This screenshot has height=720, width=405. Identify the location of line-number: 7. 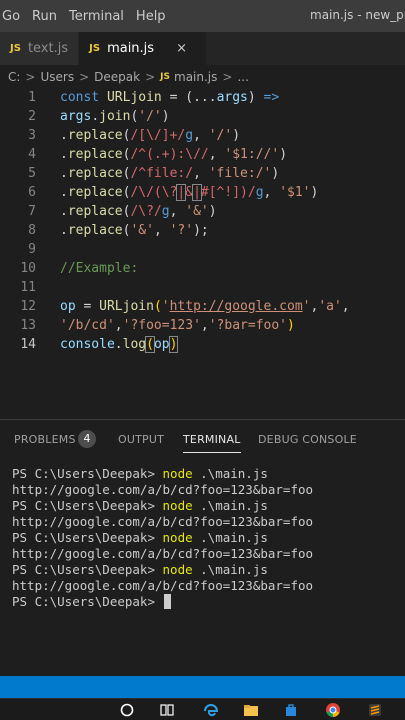
(32, 211).